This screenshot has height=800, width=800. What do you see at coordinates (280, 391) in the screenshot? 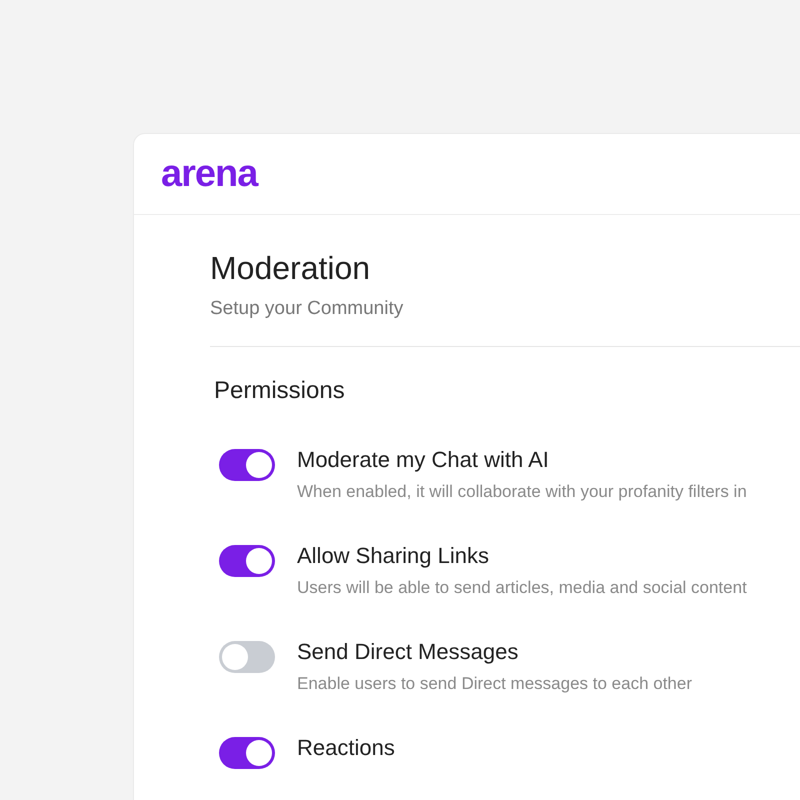
I see `section-title: Permissions` at bounding box center [280, 391].